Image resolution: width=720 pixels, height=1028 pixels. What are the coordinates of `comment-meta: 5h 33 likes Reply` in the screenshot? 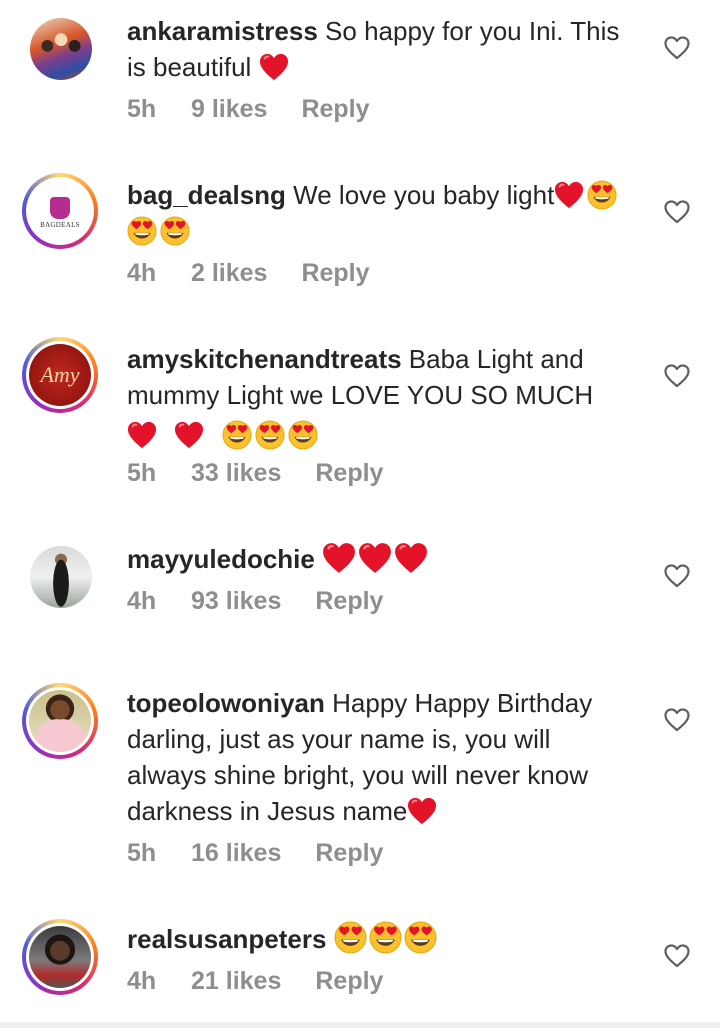 It's located at (255, 473).